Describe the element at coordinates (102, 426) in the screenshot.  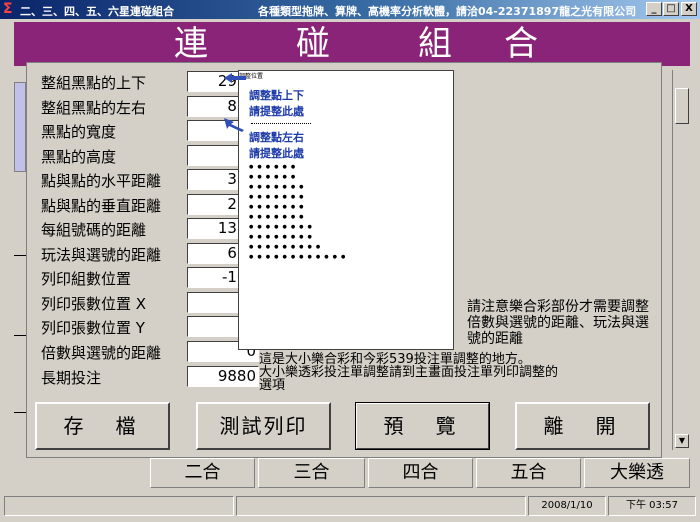
I see `save-button: 存 檔` at that location.